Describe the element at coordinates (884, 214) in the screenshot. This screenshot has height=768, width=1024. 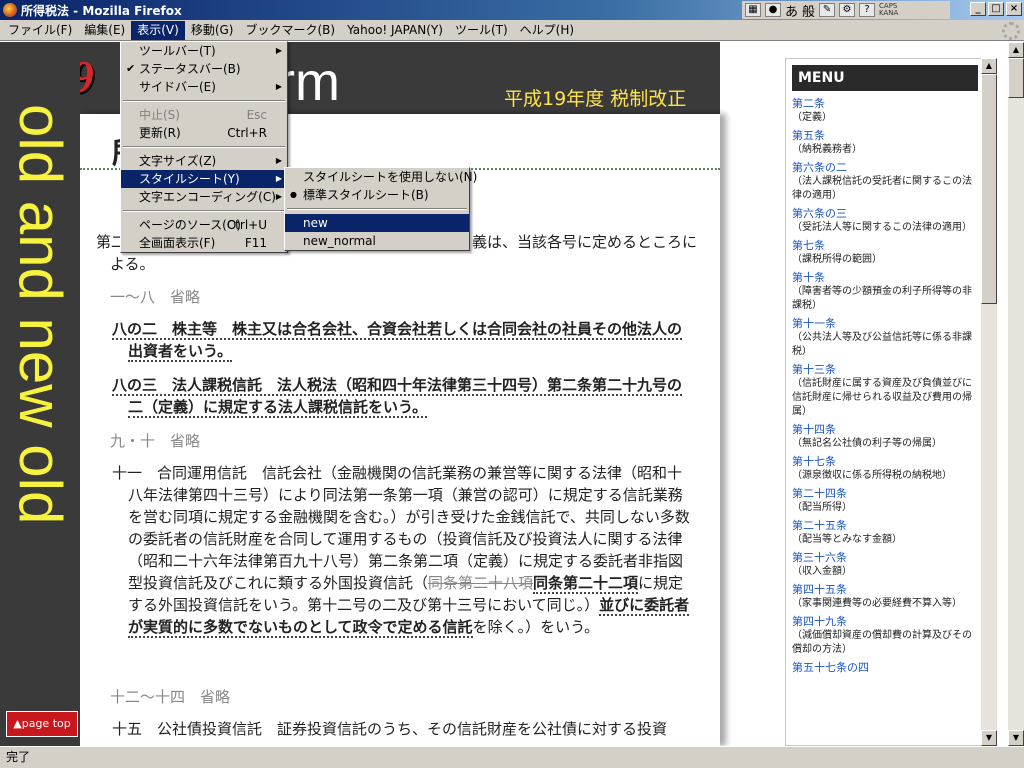
I see `sidebar-link: 第六条の三` at that location.